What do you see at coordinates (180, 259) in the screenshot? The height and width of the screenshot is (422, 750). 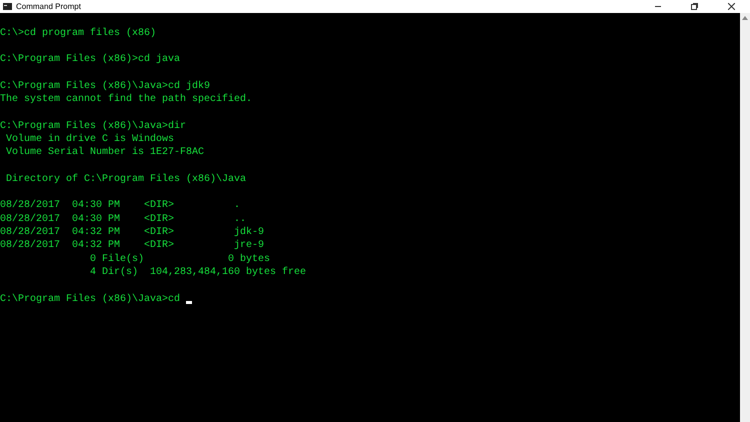 I see `console-line: 0 File(s) 0 bytes` at bounding box center [180, 259].